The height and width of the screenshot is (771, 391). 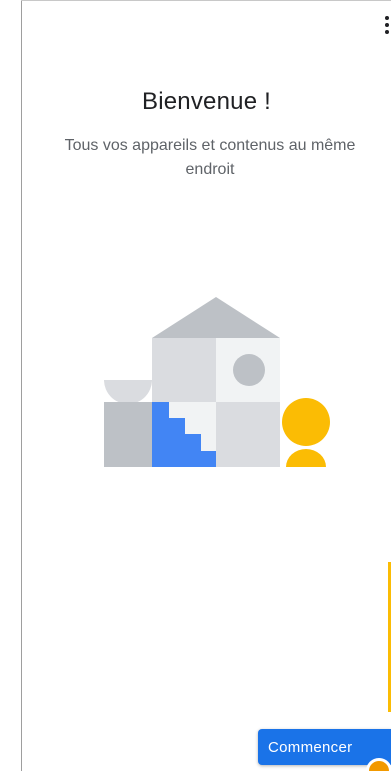 What do you see at coordinates (184, 370) in the screenshot?
I see `upper-left-block` at bounding box center [184, 370].